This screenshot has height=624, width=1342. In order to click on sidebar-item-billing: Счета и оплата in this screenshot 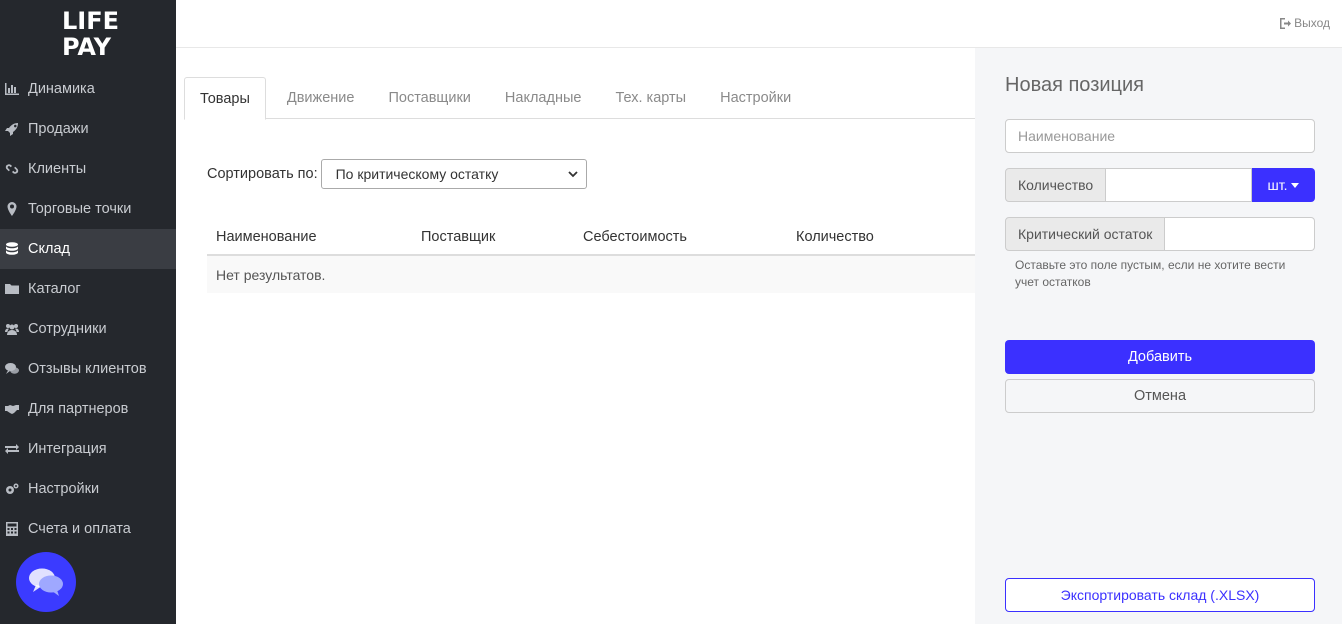, I will do `click(88, 529)`.